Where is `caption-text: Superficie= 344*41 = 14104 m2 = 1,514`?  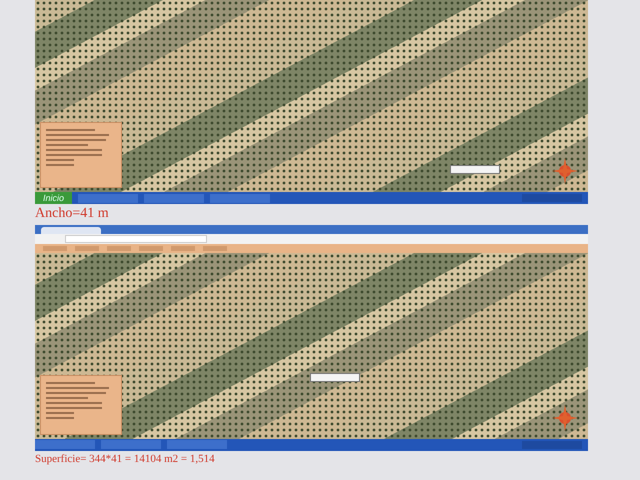 caption-text: Superficie= 344*41 = 14104 m2 = 1,514 is located at coordinates (125, 459).